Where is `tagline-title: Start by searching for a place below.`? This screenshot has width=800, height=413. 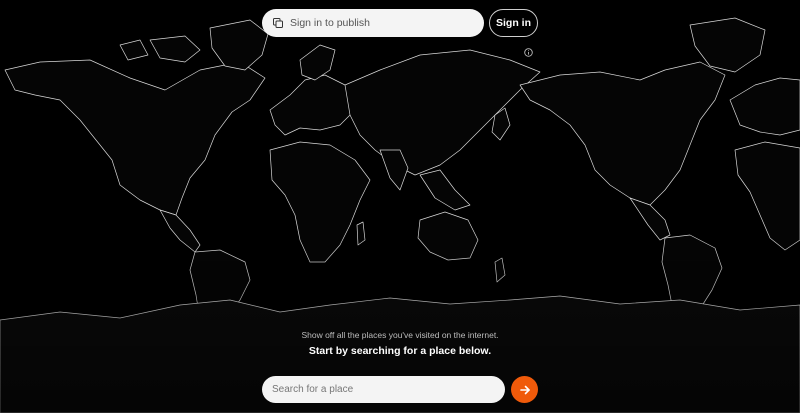
tagline-title: Start by searching for a place below. is located at coordinates (400, 351).